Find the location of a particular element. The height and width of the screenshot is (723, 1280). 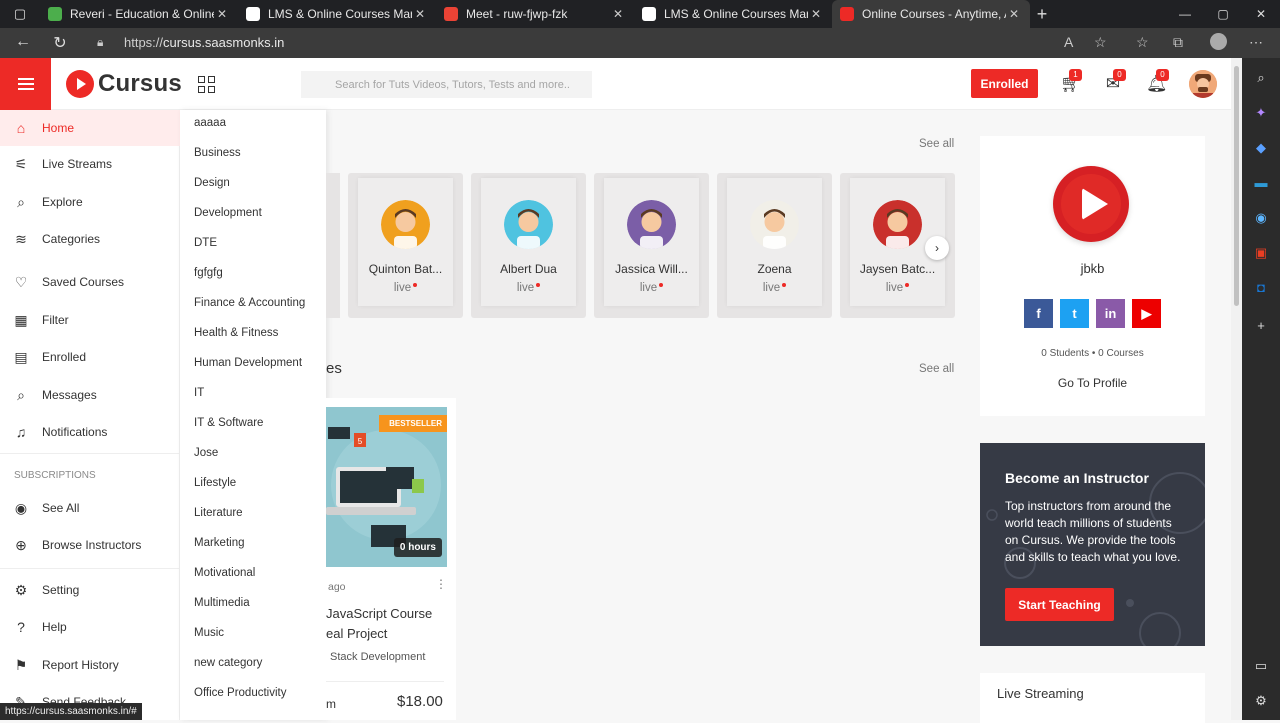

category-item: Business is located at coordinates (217, 153).